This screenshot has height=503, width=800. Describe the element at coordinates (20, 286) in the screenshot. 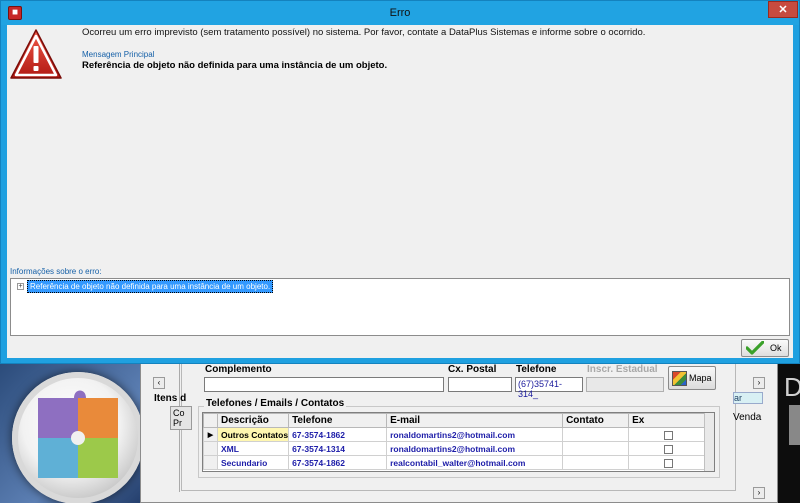

I see `expand-icon: +` at that location.